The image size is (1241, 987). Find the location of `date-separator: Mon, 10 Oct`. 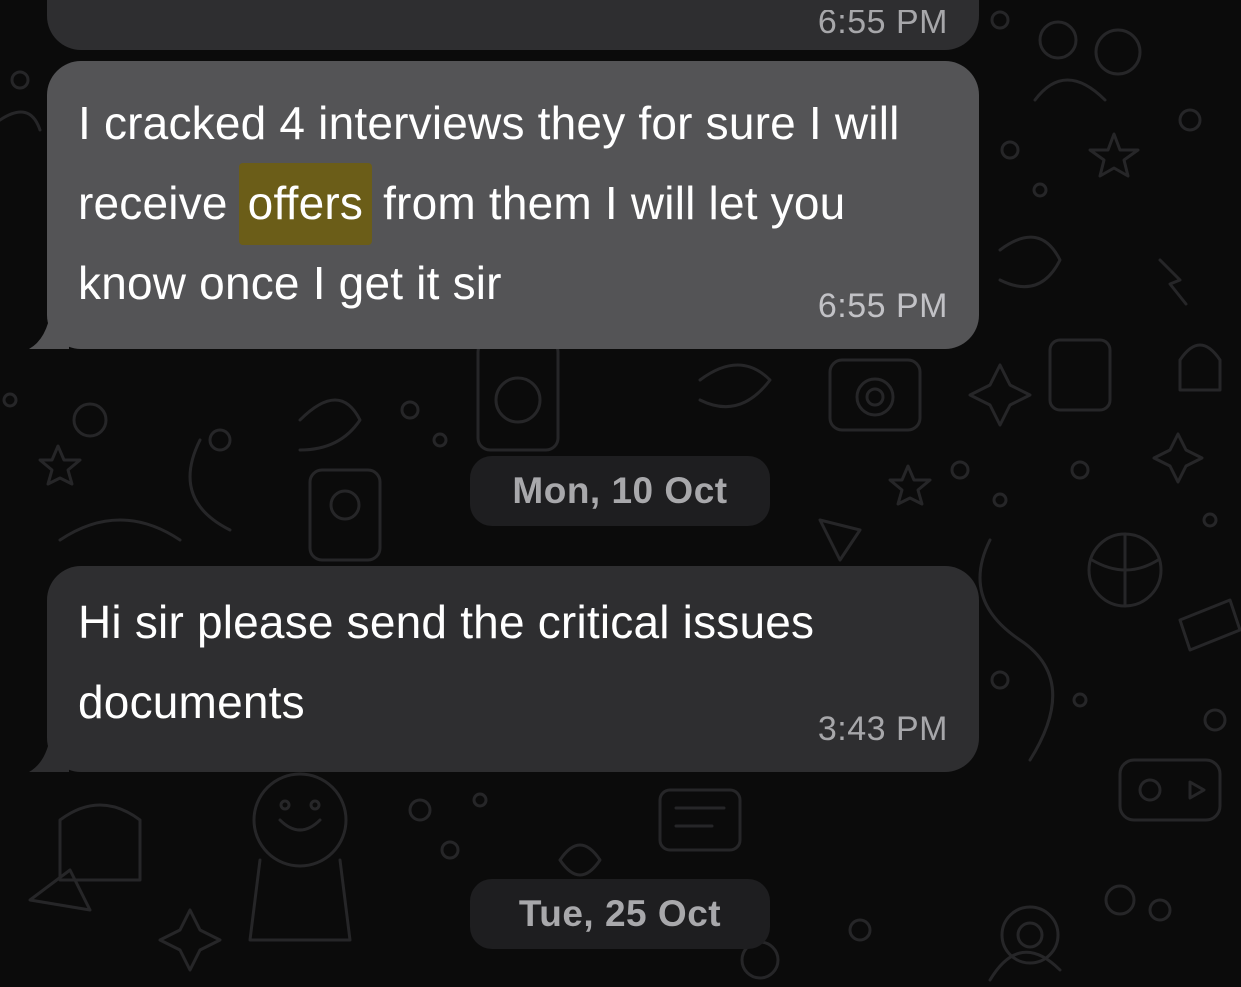

date-separator: Mon, 10 Oct is located at coordinates (620, 491).